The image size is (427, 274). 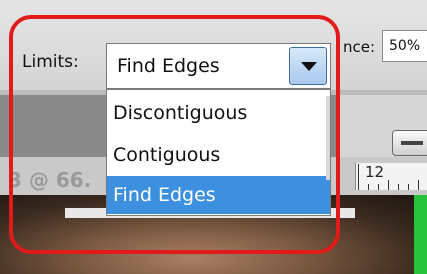 I want to click on canvas-green-area, so click(x=420, y=234).